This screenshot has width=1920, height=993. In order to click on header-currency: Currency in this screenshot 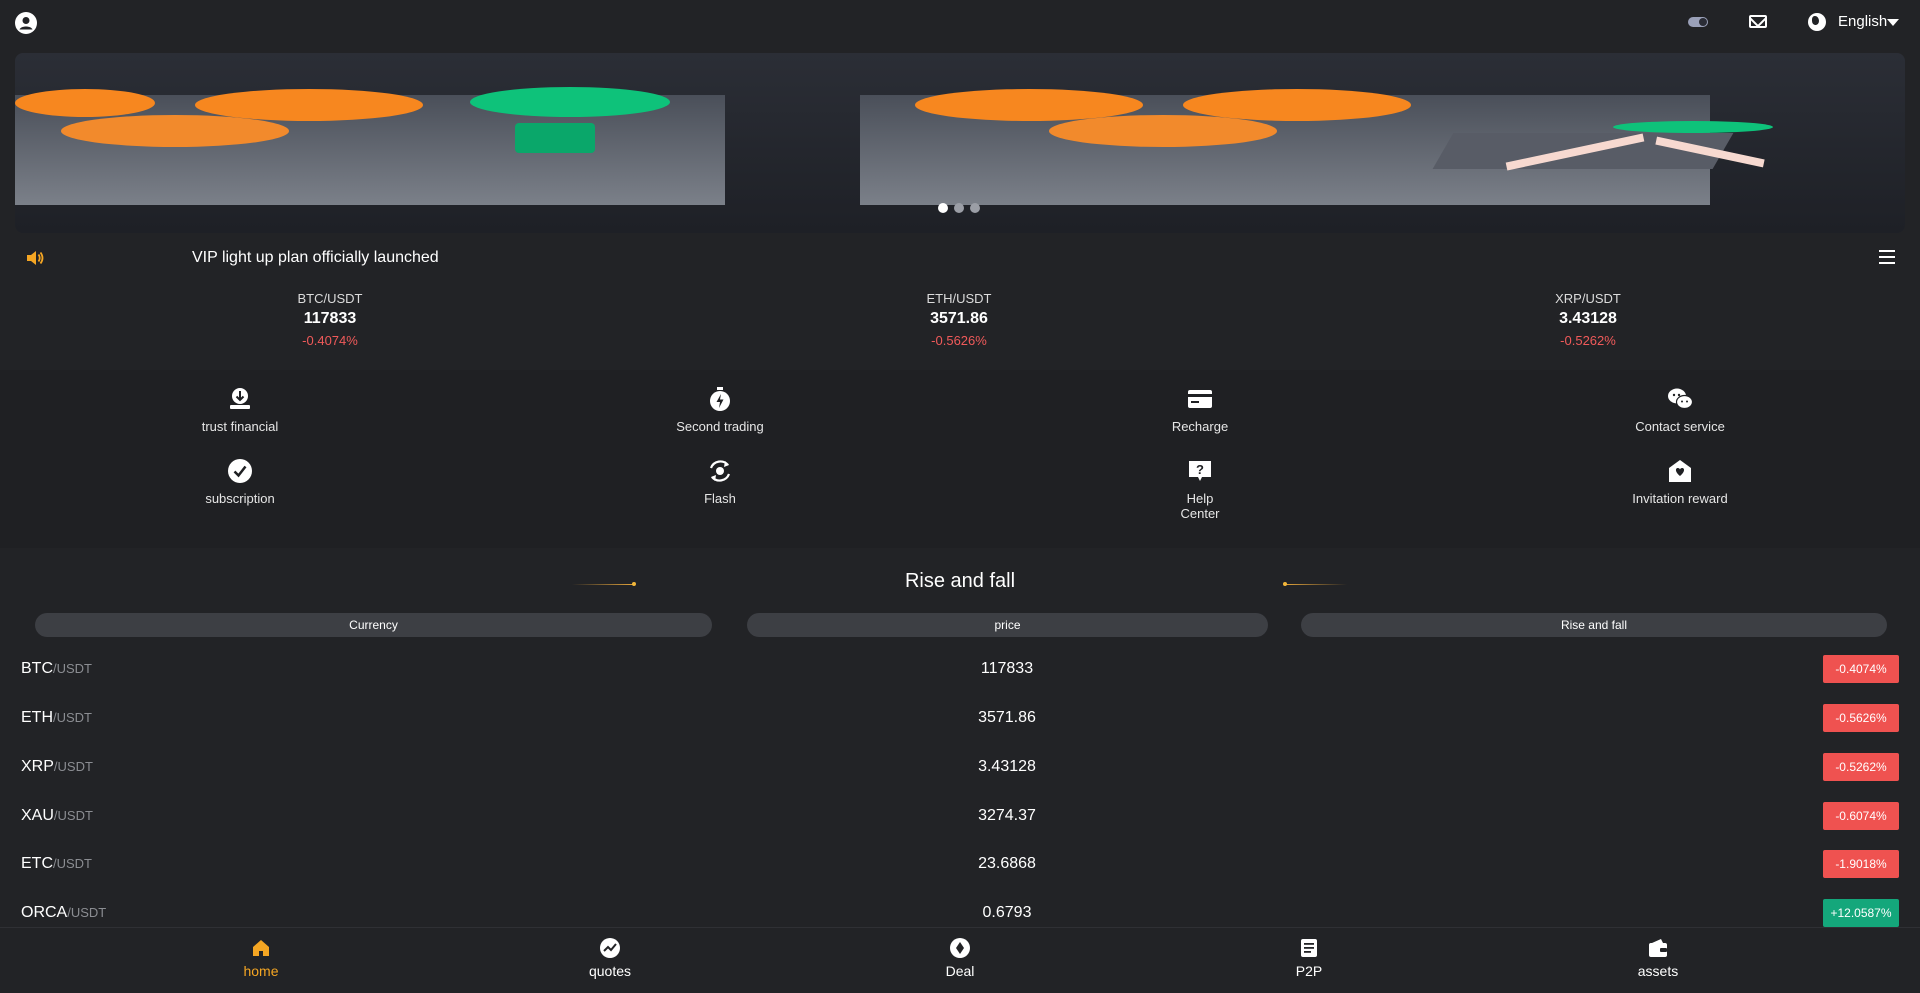, I will do `click(373, 625)`.